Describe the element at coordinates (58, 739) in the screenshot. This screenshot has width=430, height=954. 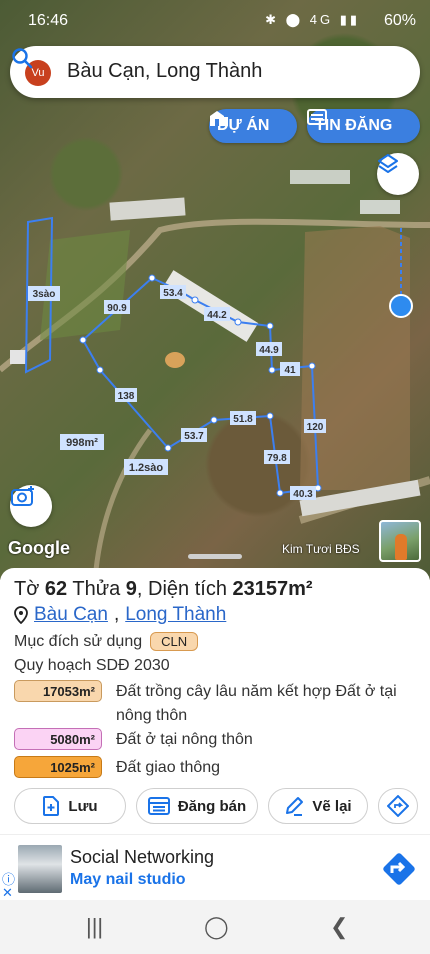
I see `zone-area: 5080m²` at that location.